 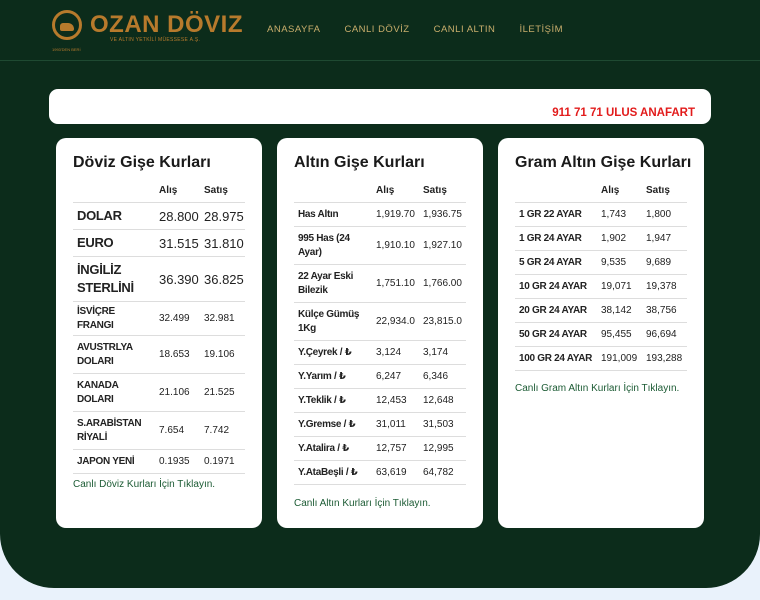 What do you see at coordinates (664, 334) in the screenshot?
I see `row-sell: 96,694` at bounding box center [664, 334].